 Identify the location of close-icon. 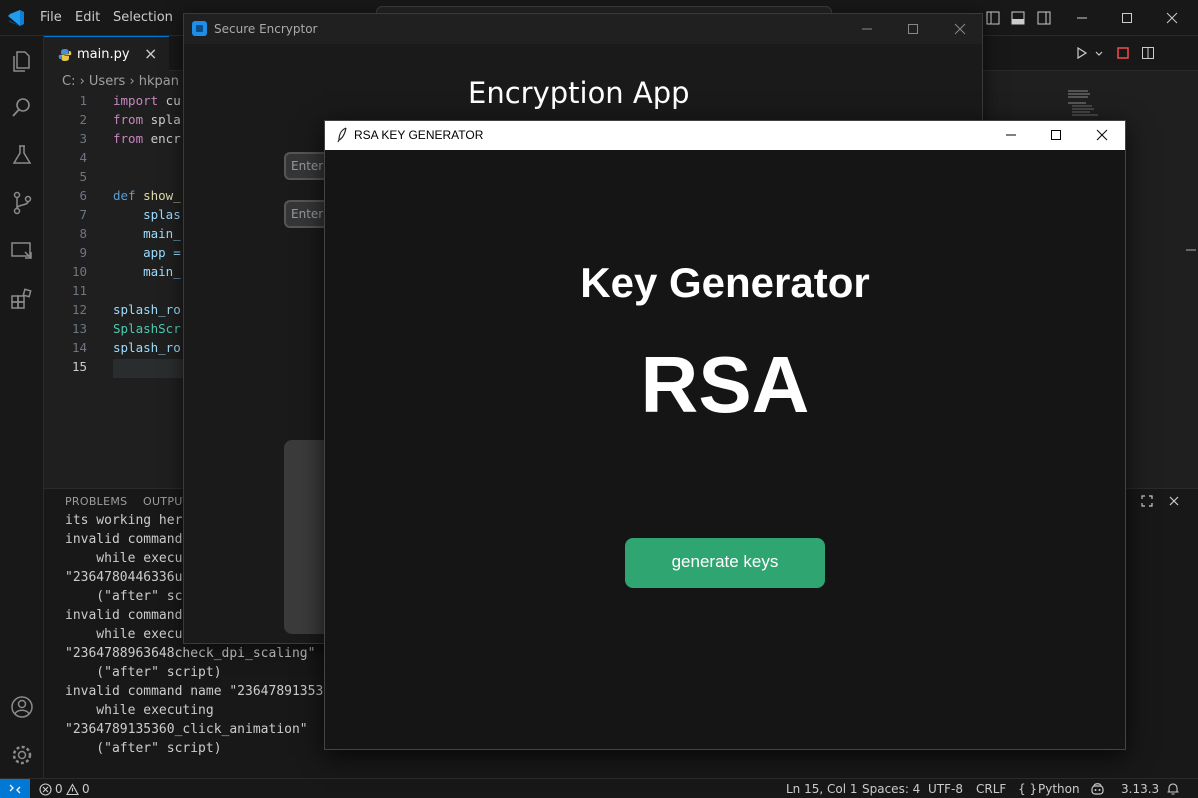
(960, 29).